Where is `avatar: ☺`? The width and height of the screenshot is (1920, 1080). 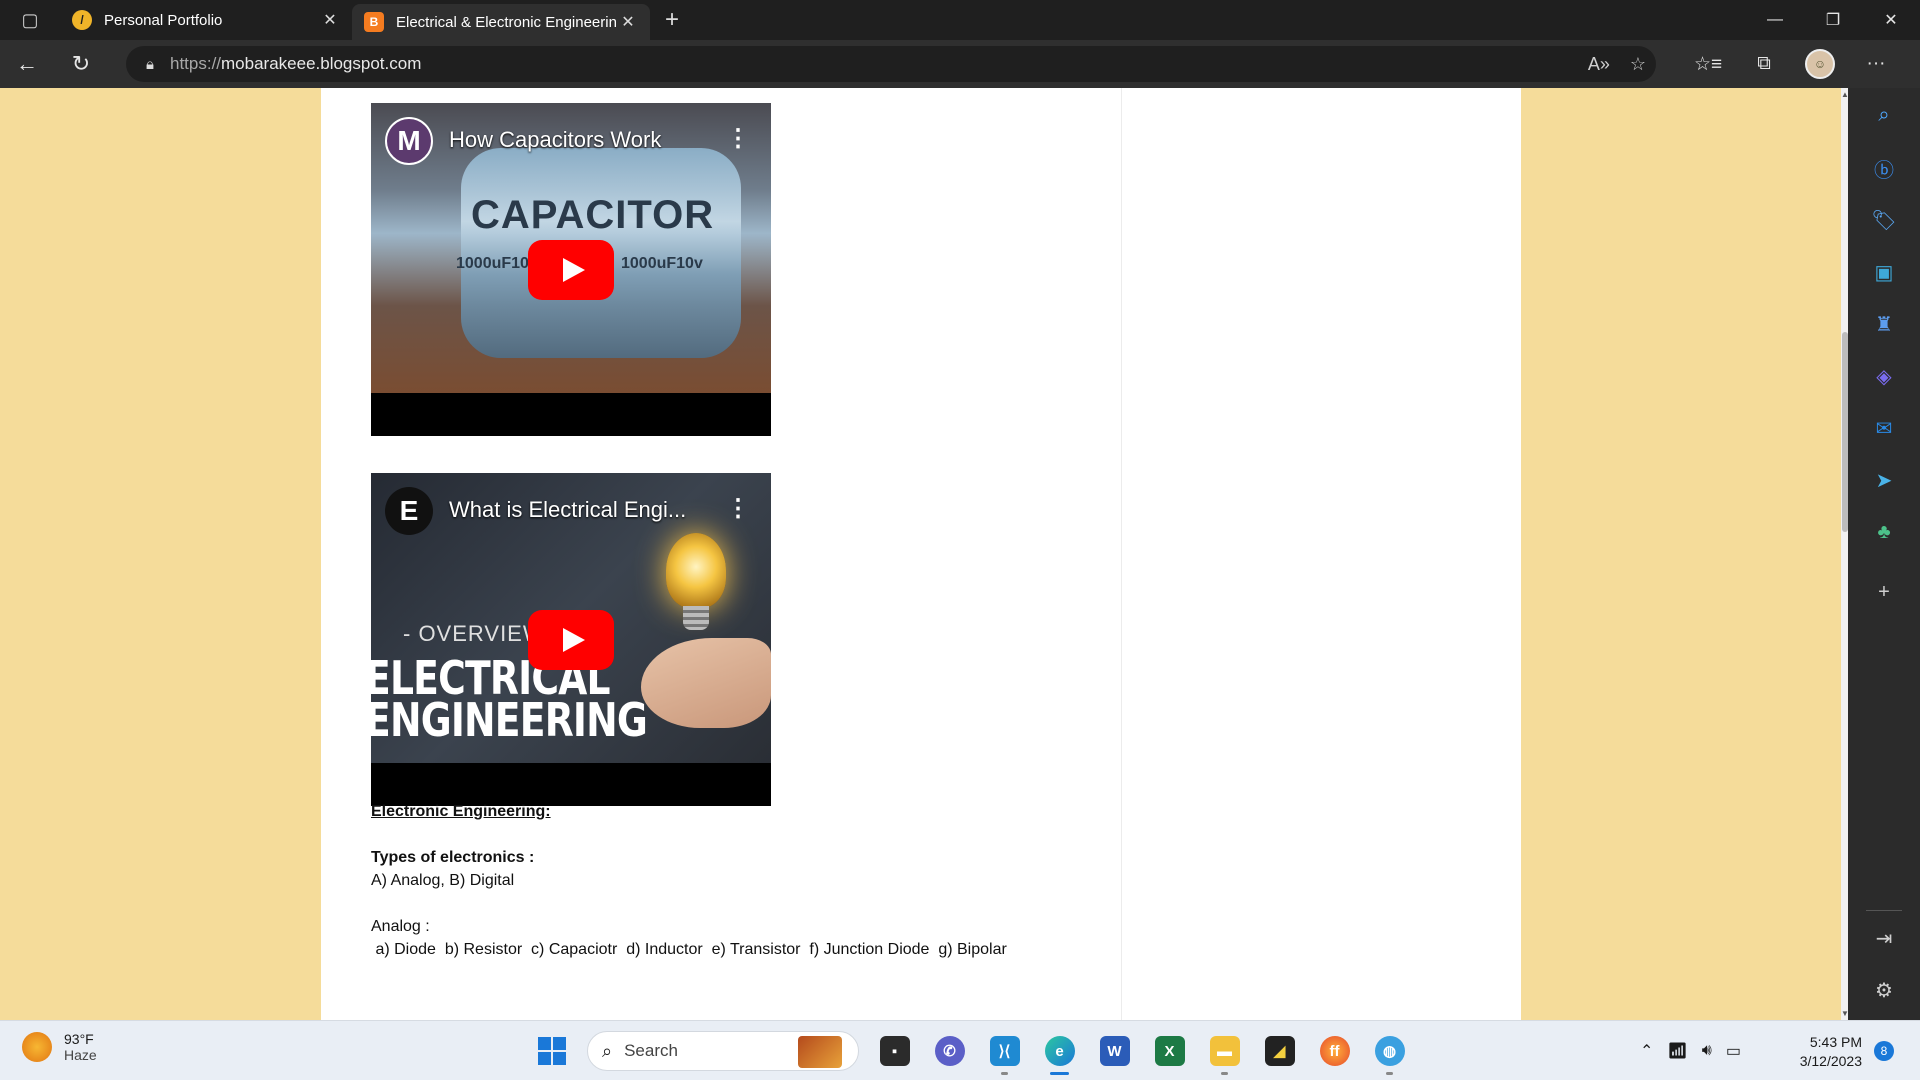
avatar: ☺ is located at coordinates (1820, 64).